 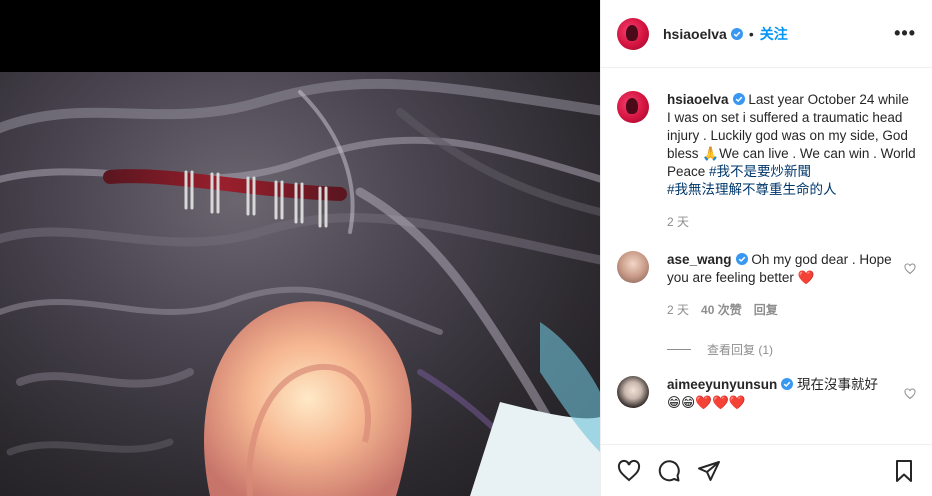 What do you see at coordinates (791, 310) in the screenshot?
I see `comment-meta: 2 天 40 次赞 回复` at bounding box center [791, 310].